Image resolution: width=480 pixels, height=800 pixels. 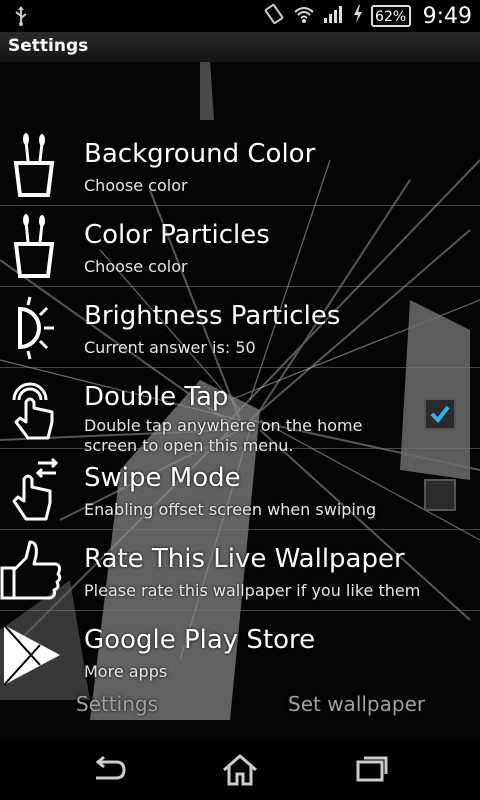 I want to click on battery-icon: 62%, so click(x=390, y=16).